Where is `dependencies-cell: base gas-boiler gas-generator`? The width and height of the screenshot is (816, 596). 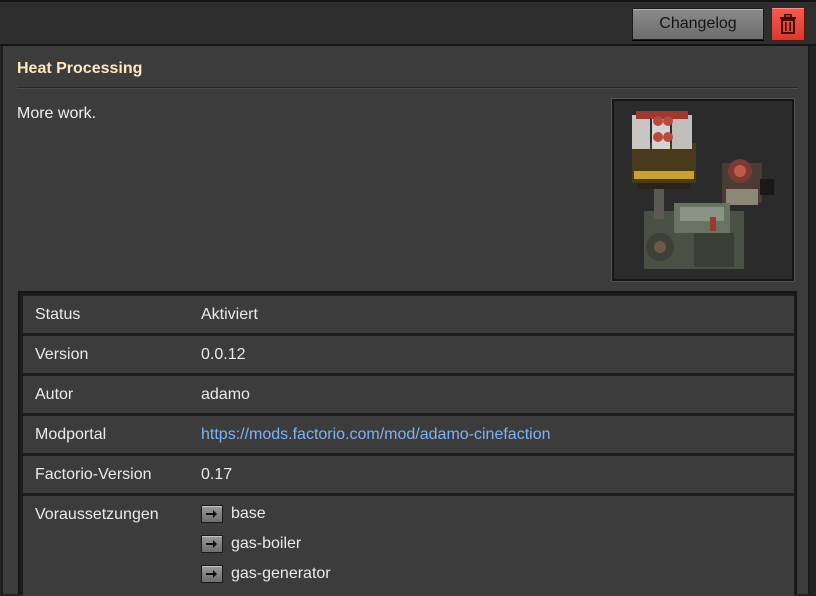
dependencies-cell: base gas-boiler gas-generator is located at coordinates (491, 546).